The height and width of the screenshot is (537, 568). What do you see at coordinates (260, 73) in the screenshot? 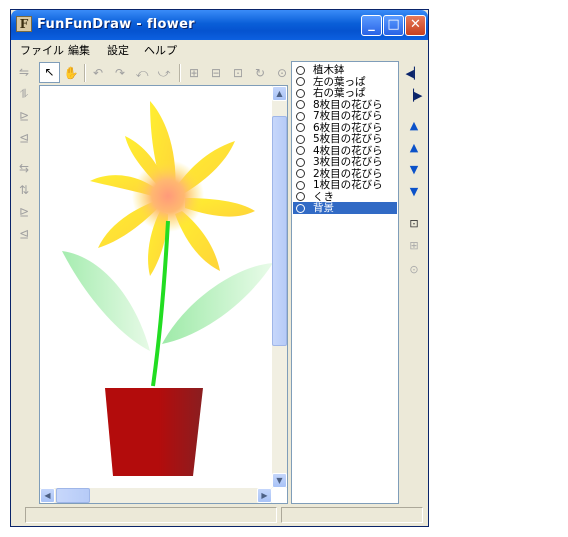
I see `refresh-icon: ↻` at bounding box center [260, 73].